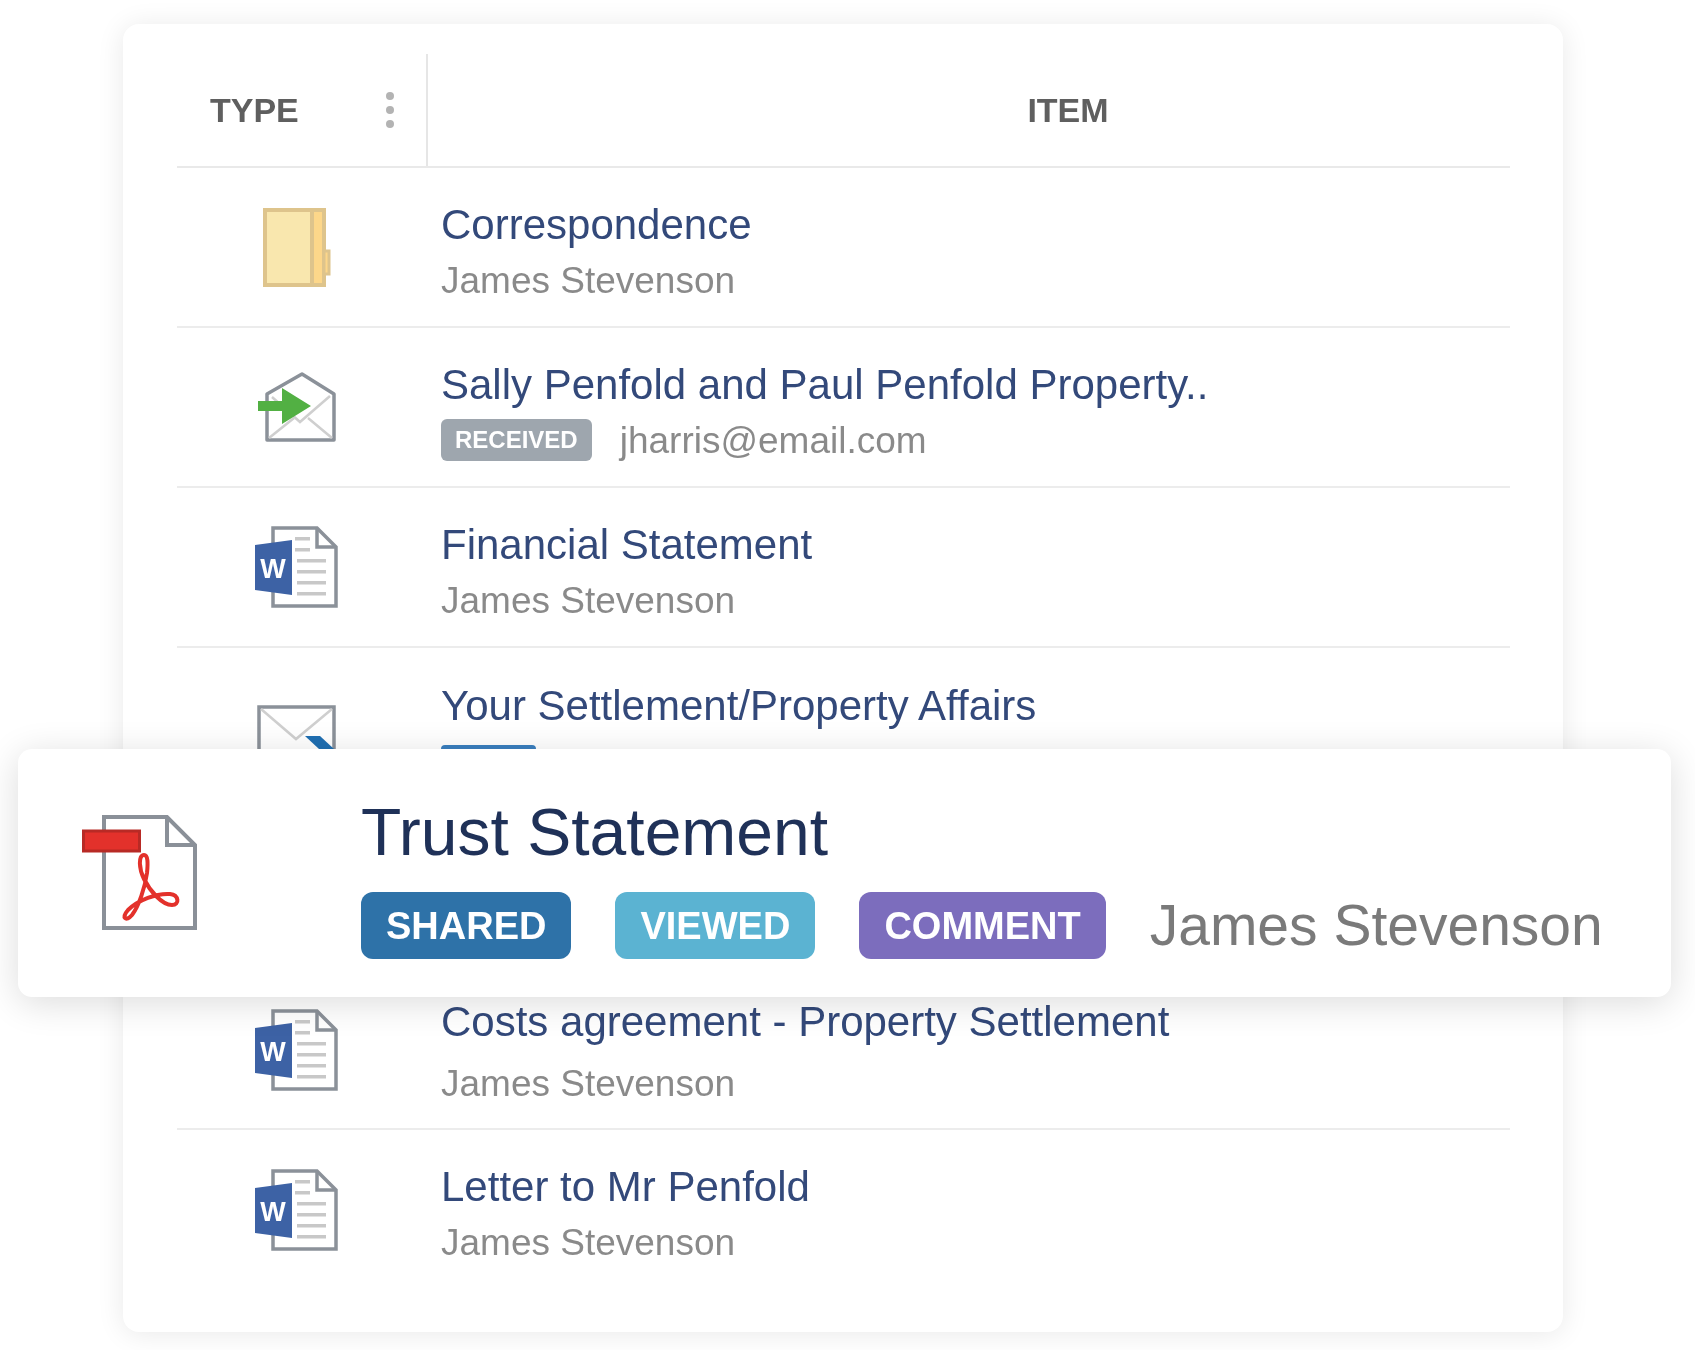 This screenshot has width=1695, height=1350. I want to click on pdf-file-icon, so click(140, 873).